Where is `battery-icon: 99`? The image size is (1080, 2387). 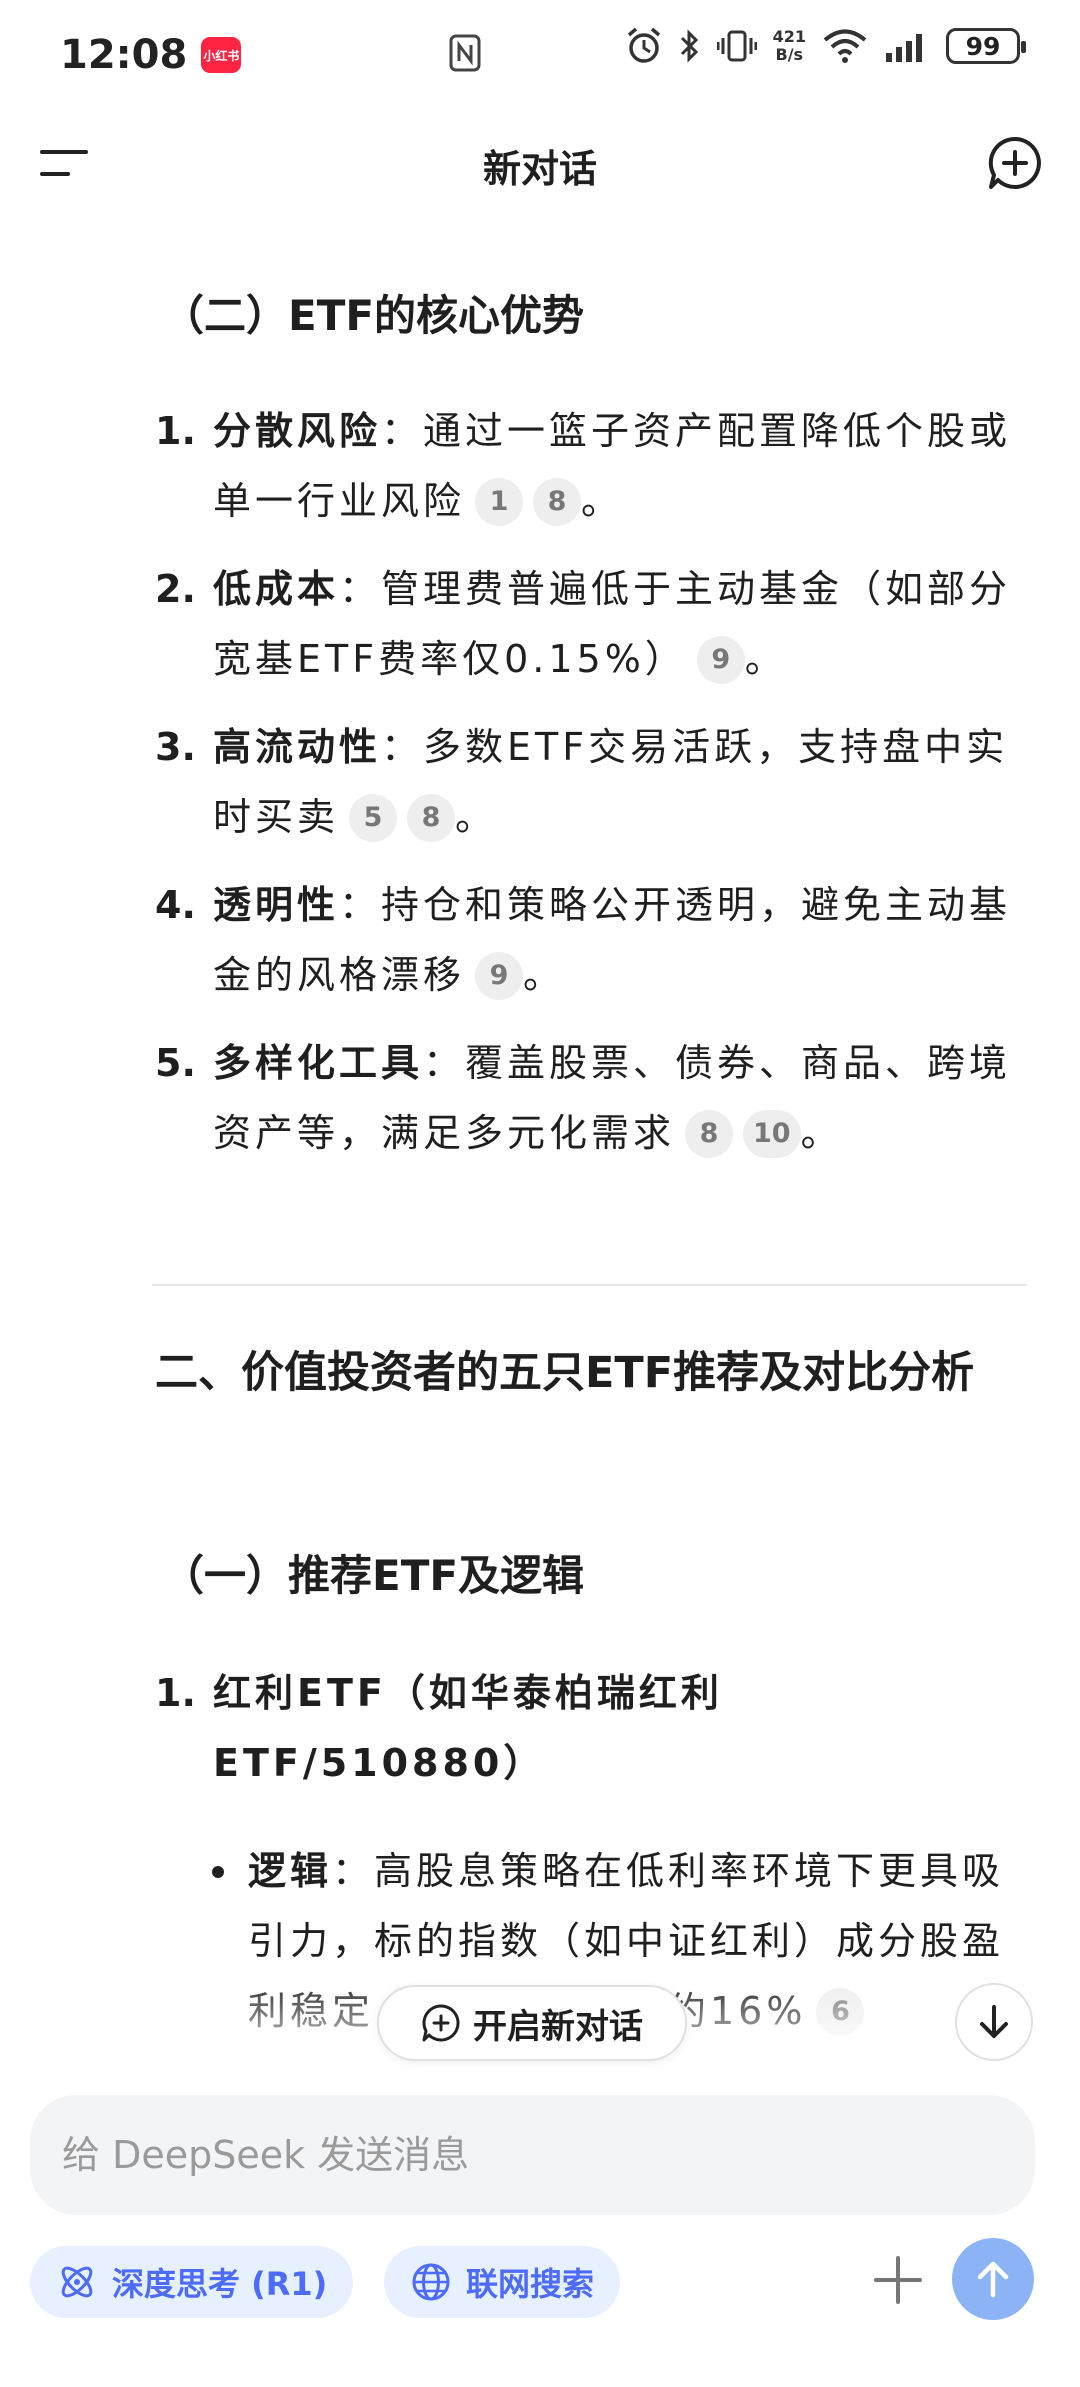 battery-icon: 99 is located at coordinates (986, 46).